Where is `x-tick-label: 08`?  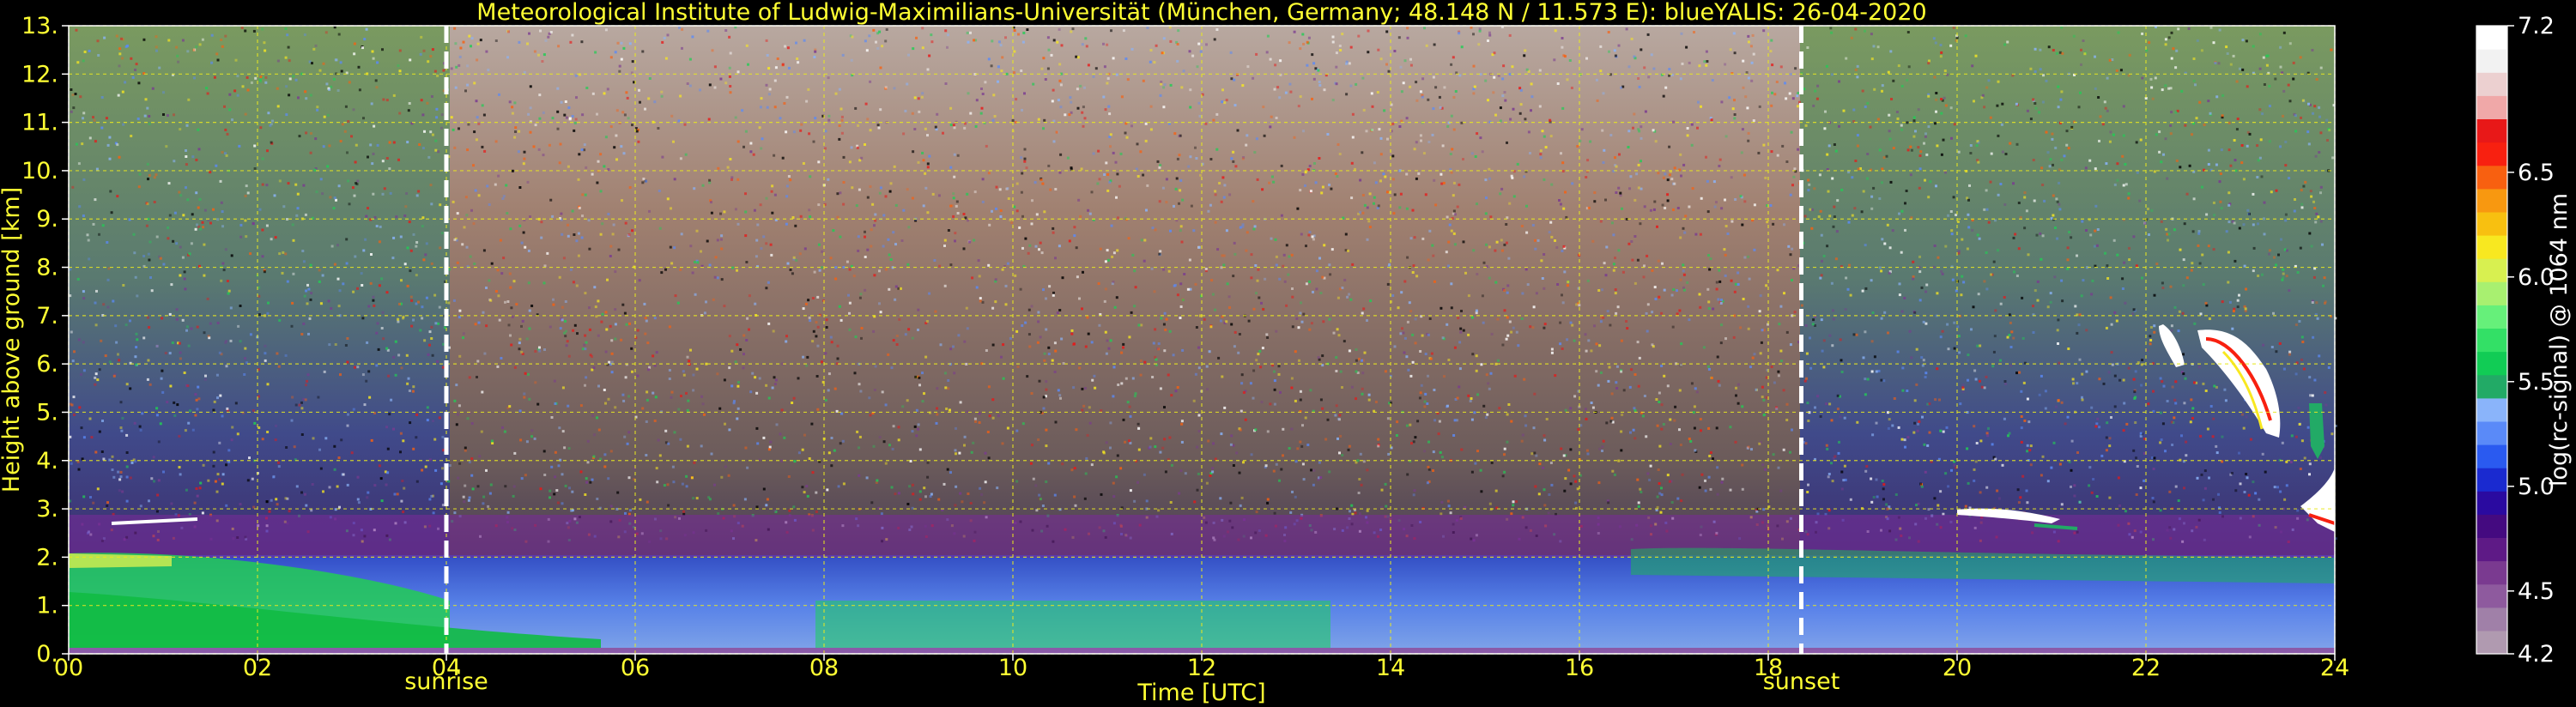 x-tick-label: 08 is located at coordinates (824, 668).